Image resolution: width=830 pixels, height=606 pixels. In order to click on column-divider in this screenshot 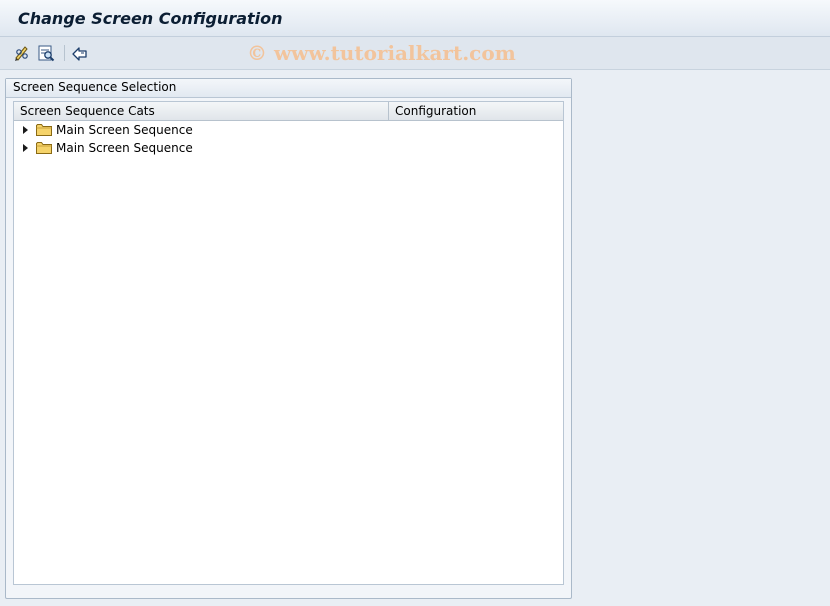, I will do `click(388, 111)`.